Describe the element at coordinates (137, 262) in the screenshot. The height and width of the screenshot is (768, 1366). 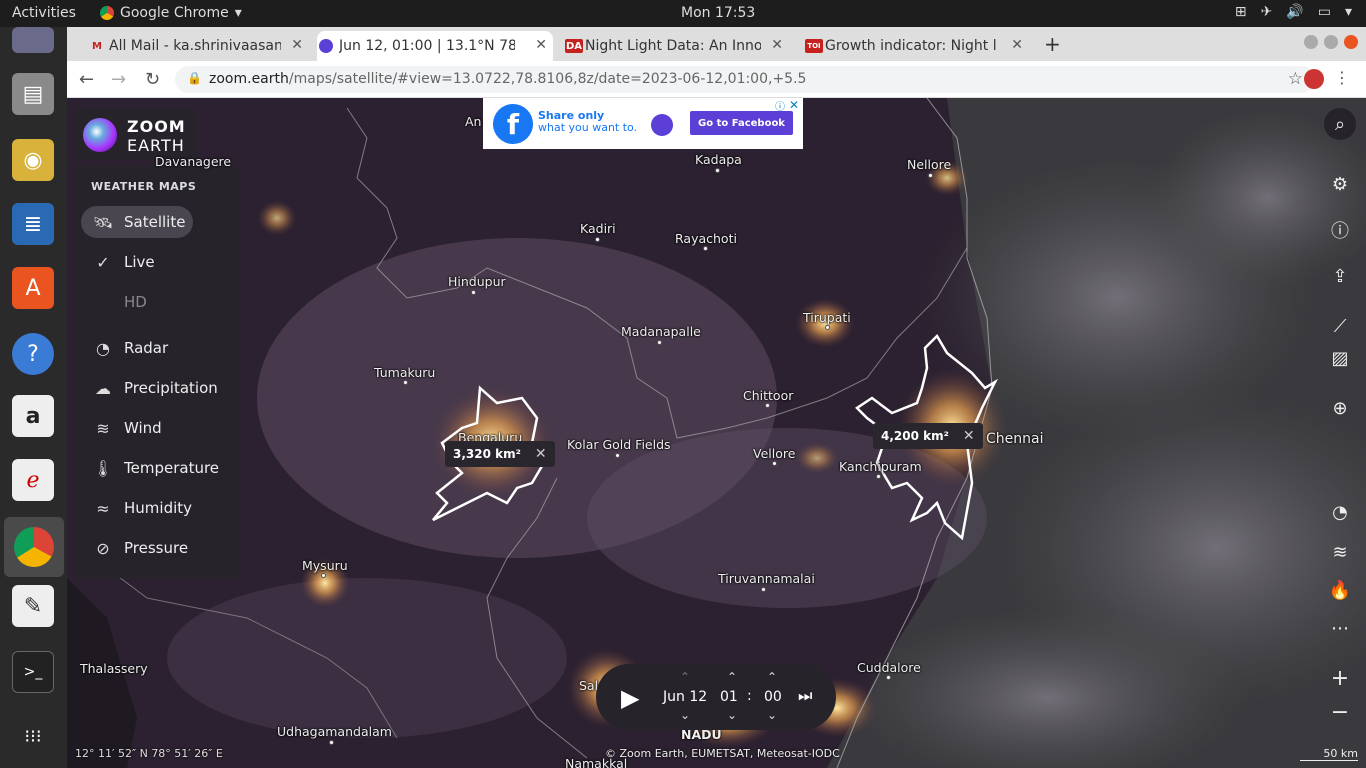
I see `menu-item-live: ✓ Live` at that location.